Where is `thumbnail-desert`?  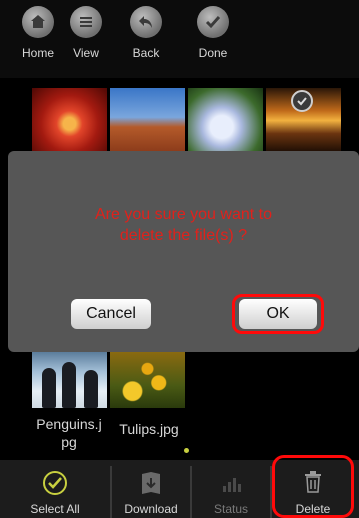 thumbnail-desert is located at coordinates (147, 120).